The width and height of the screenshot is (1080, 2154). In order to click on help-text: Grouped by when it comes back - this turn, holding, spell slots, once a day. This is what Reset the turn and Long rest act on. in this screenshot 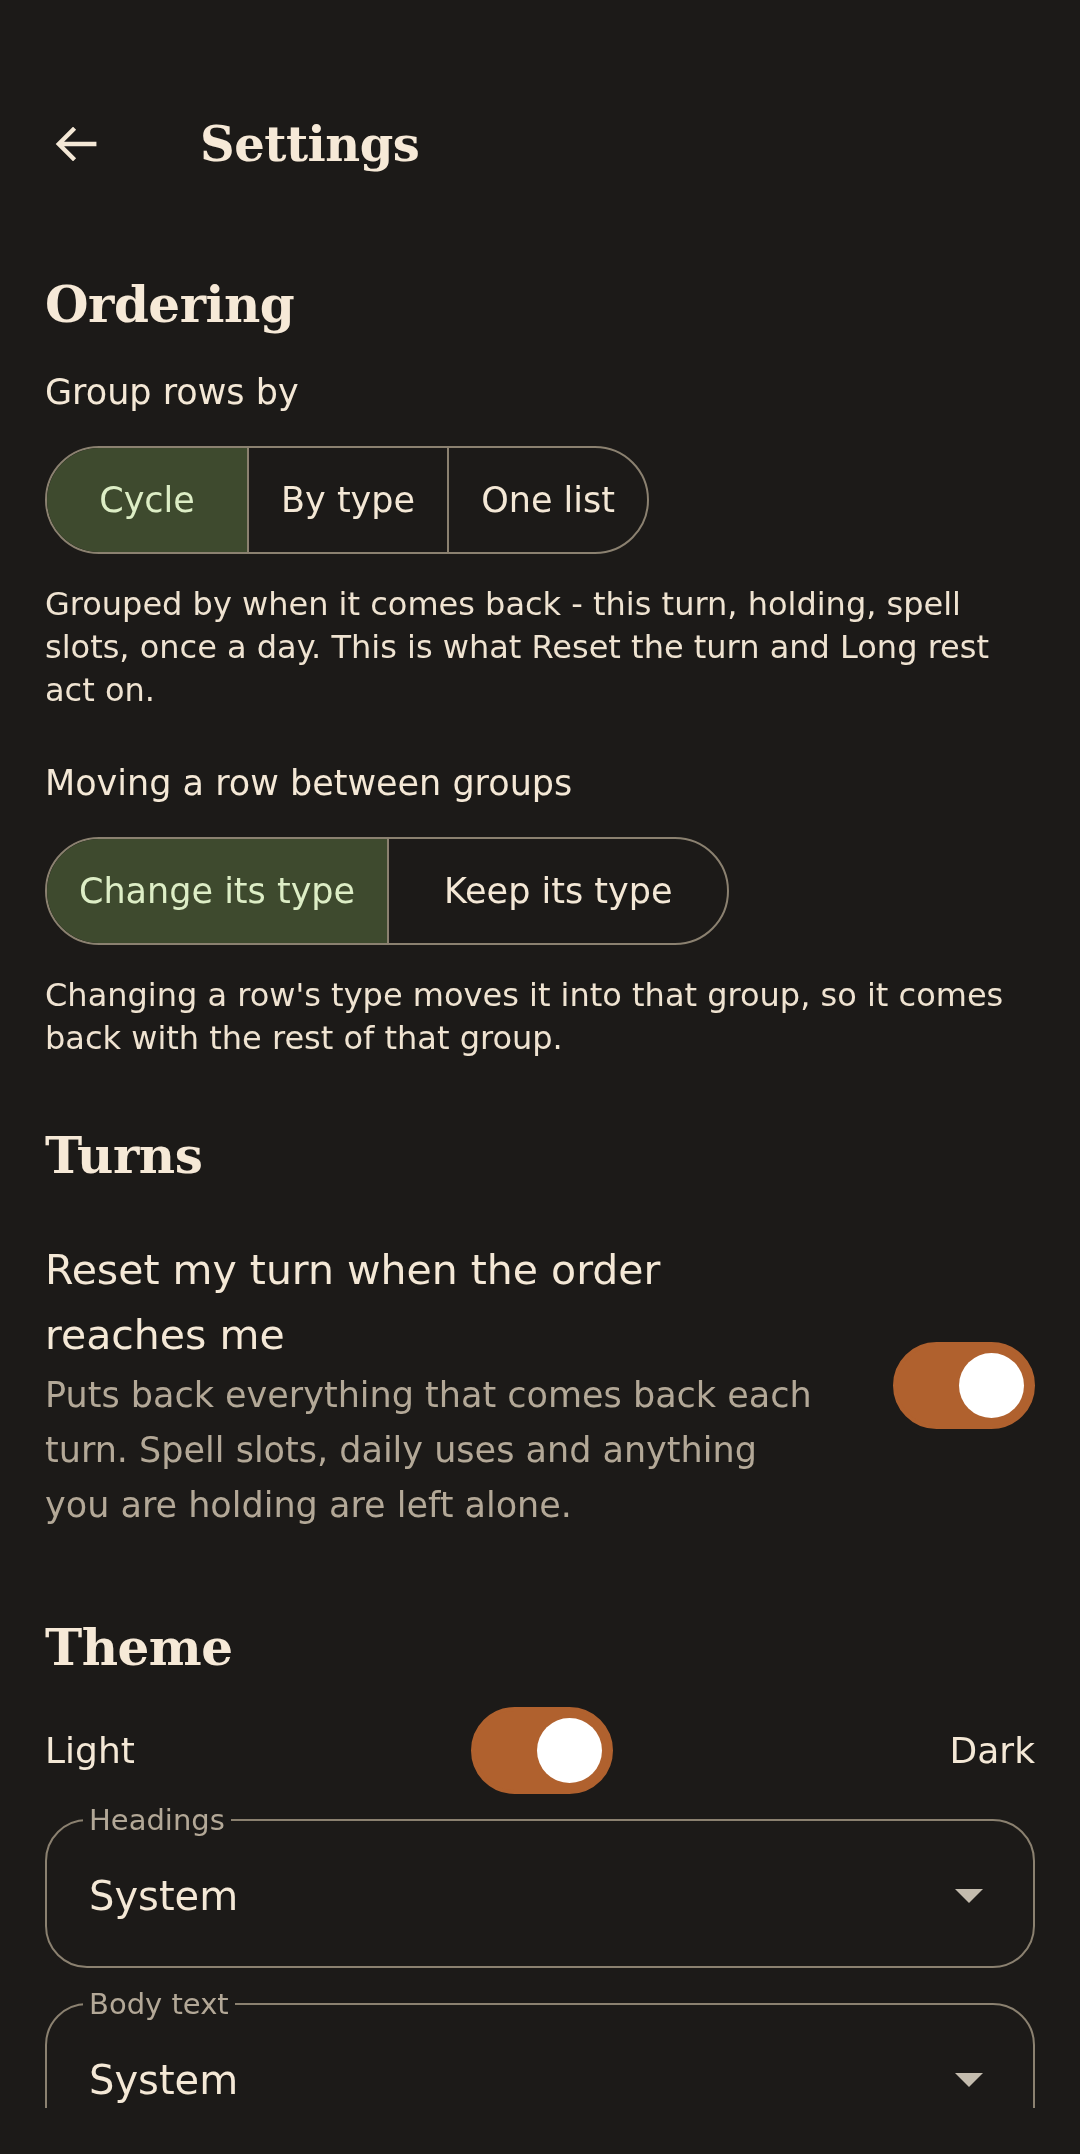, I will do `click(517, 647)`.